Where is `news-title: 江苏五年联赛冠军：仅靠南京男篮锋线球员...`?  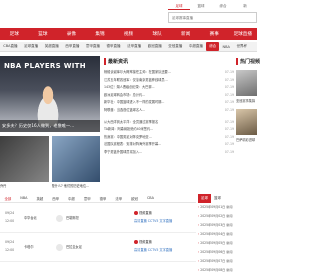
news-title: 江苏五年联赛冠军：仅靠南京男篮锋线球员... is located at coordinates (154, 81).